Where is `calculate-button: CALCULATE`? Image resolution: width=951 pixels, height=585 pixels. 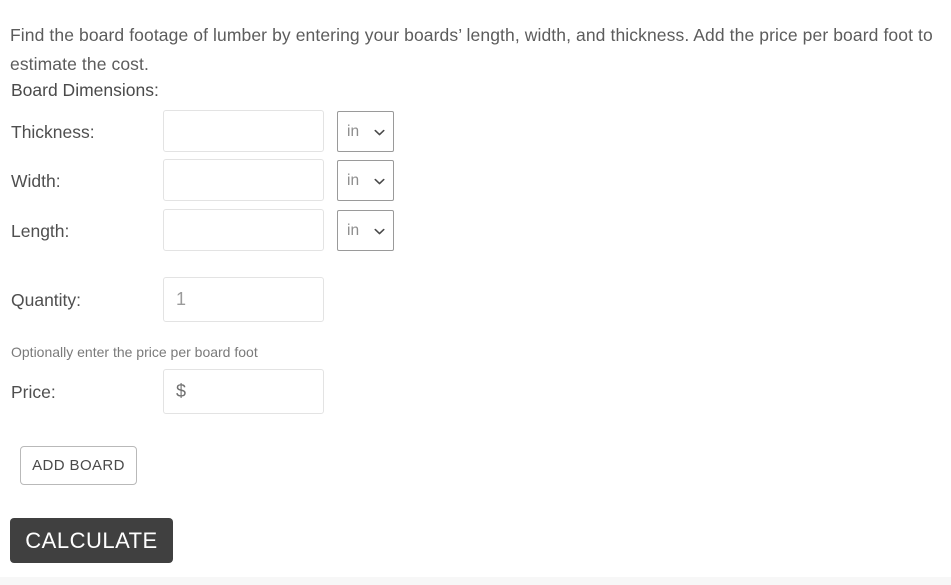
calculate-button: CALCULATE is located at coordinates (91, 540).